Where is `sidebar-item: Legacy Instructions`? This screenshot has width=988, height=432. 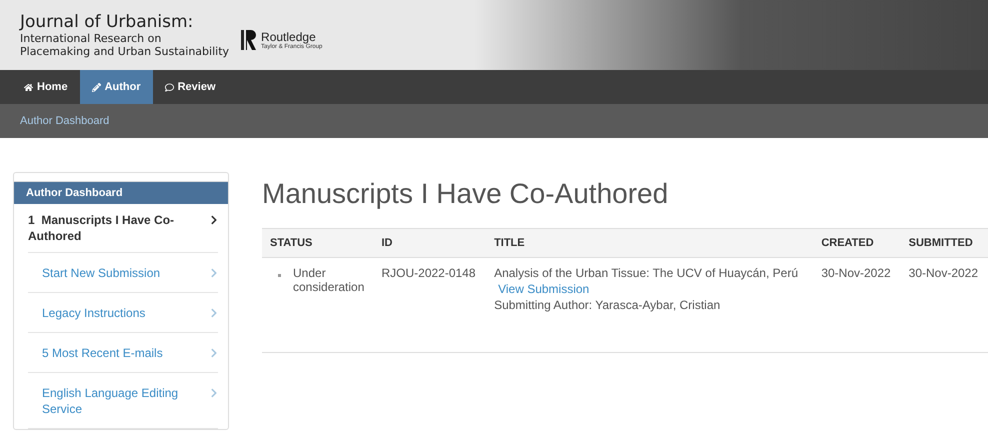
sidebar-item: Legacy Instructions is located at coordinates (123, 313).